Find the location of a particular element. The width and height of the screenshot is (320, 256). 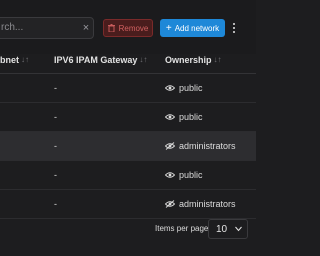

ownership-cell: administrators is located at coordinates (200, 146).